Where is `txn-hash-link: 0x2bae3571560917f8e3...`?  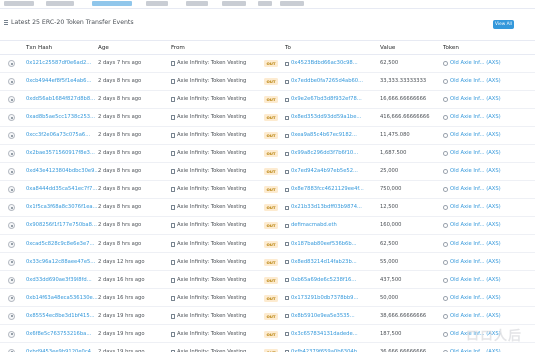
txn-hash-link: 0x2bae3571560917f8e3... is located at coordinates (60, 153).